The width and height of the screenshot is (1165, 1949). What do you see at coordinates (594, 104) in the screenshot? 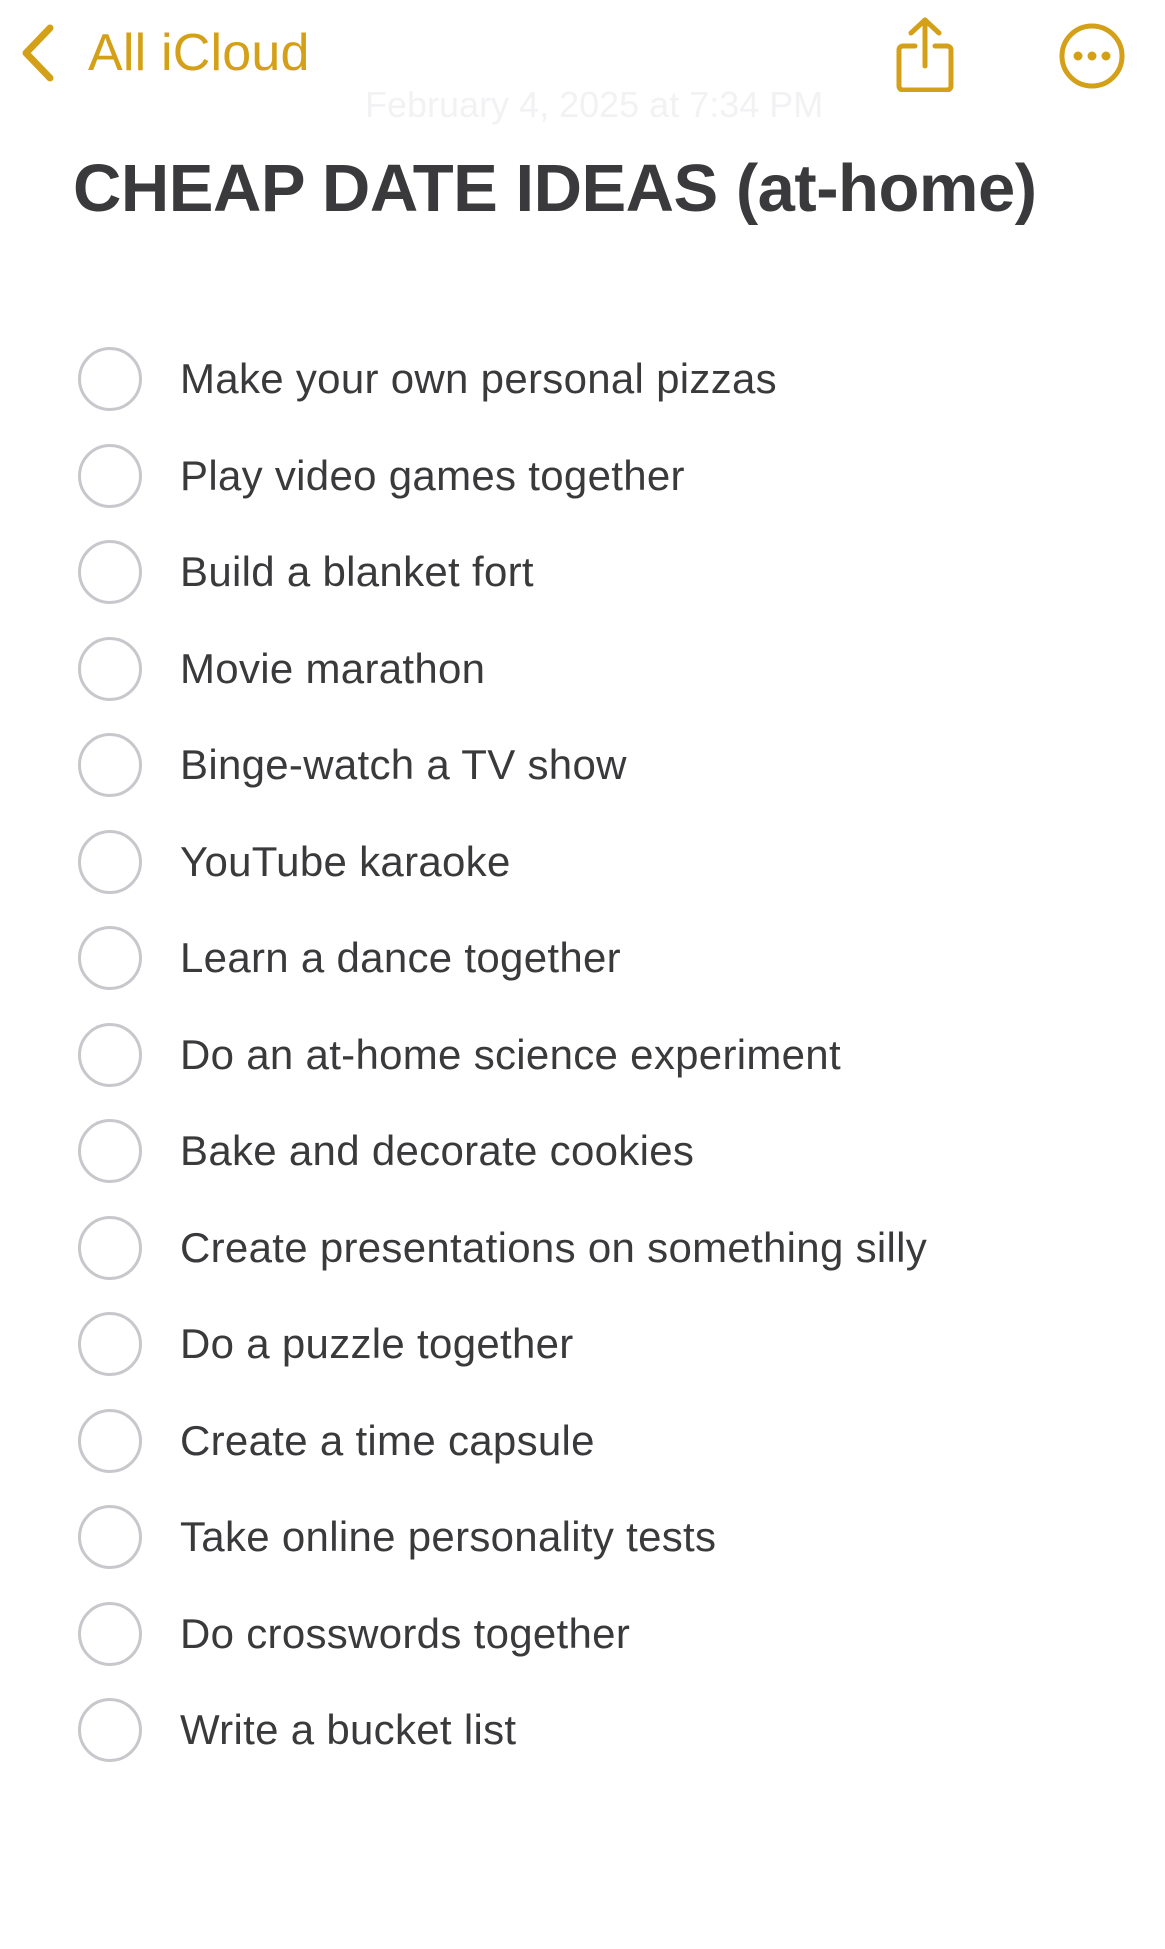
I see `note-date: February 4, 2025 at 7:34 PM` at bounding box center [594, 104].